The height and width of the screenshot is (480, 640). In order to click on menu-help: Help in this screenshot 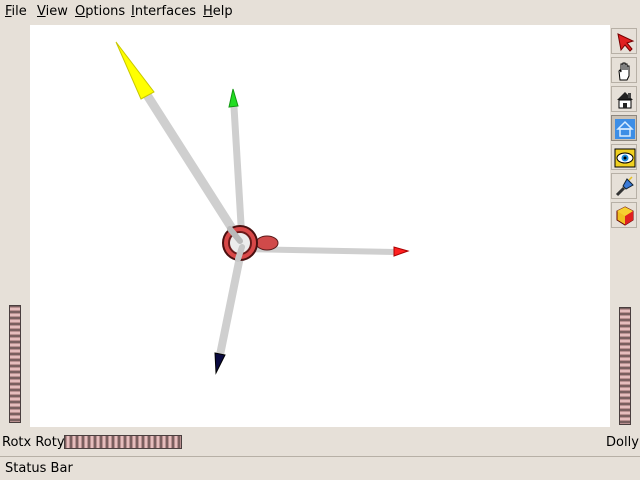, I will do `click(218, 12)`.